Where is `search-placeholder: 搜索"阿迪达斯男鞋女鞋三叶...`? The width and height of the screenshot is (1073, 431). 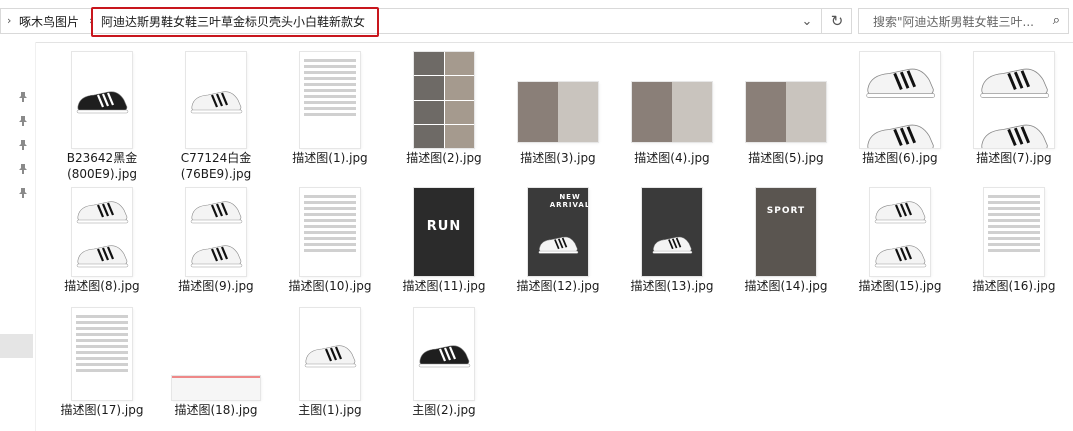
search-placeholder: 搜索"阿迪达斯男鞋女鞋三叶... is located at coordinates (953, 22).